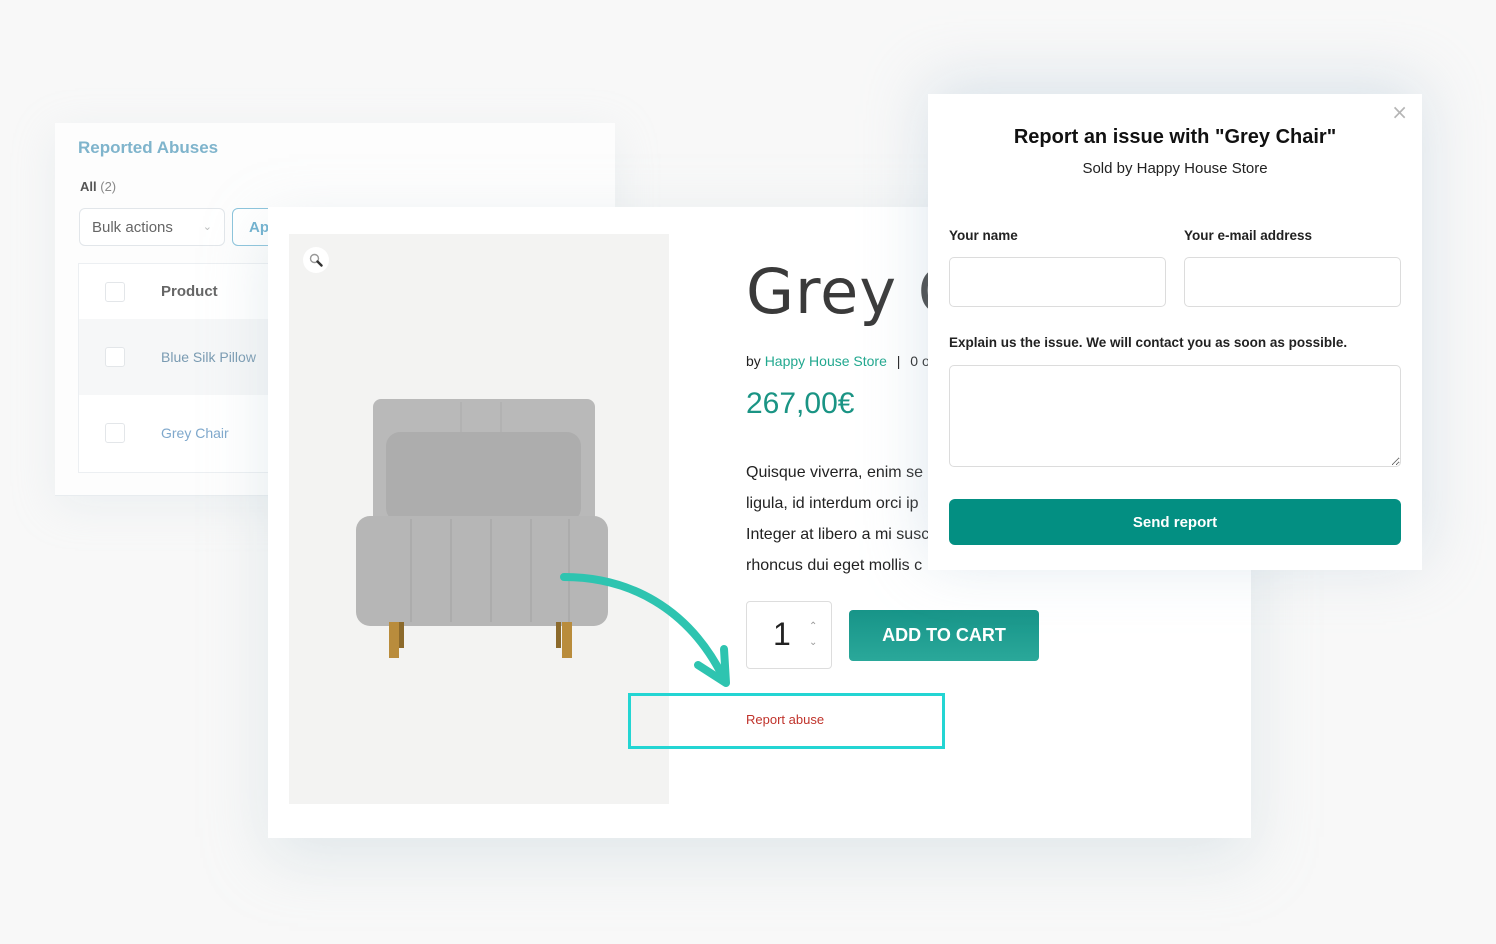 This screenshot has height=944, width=1496. What do you see at coordinates (115, 291) in the screenshot?
I see `select-all-checkbox` at bounding box center [115, 291].